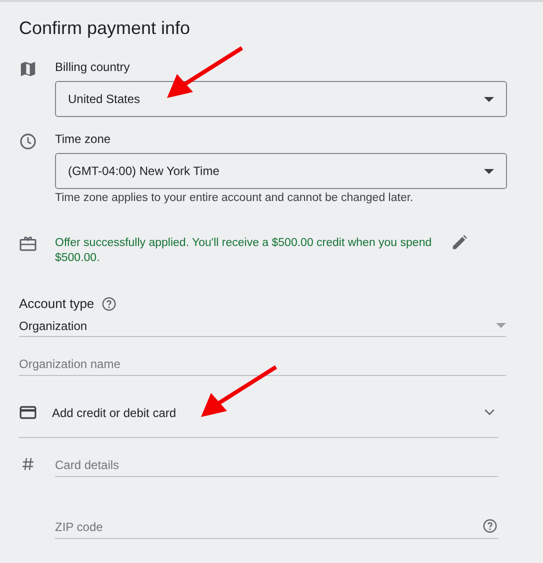 The width and height of the screenshot is (543, 563). What do you see at coordinates (234, 198) in the screenshot?
I see `helper-text: Time zone applies to your entire account and cannot be changed later.` at bounding box center [234, 198].